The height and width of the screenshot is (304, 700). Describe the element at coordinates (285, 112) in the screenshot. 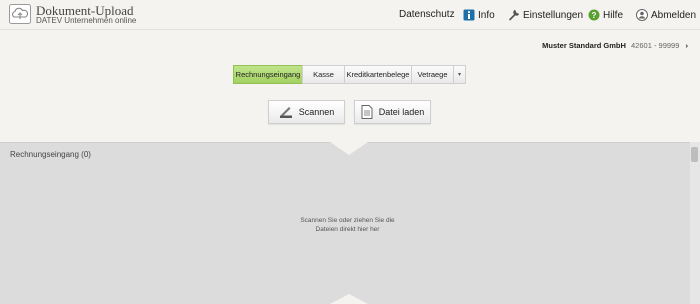

I see `scanner-icon` at that location.